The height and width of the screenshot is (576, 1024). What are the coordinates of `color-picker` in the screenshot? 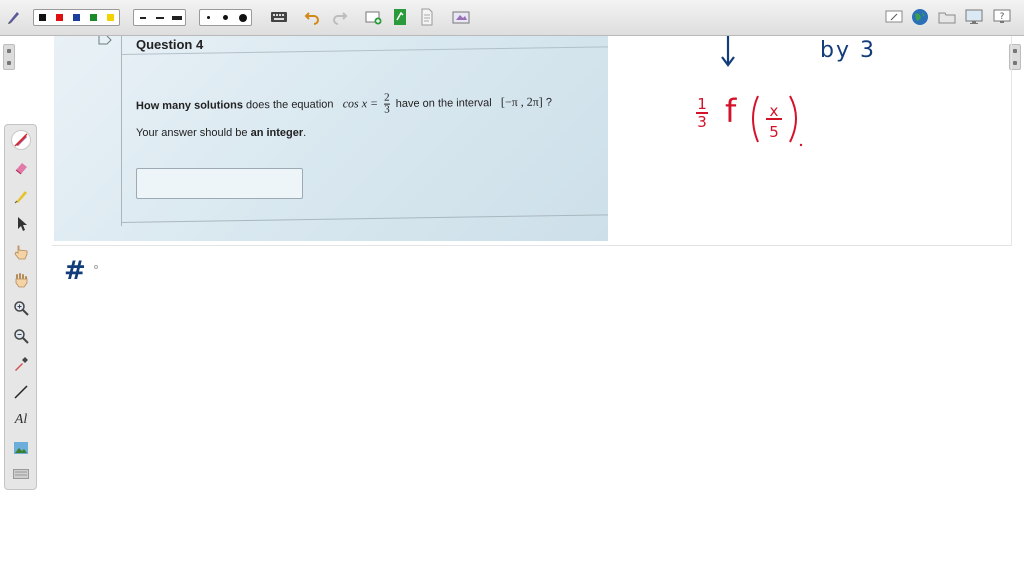 It's located at (76, 17).